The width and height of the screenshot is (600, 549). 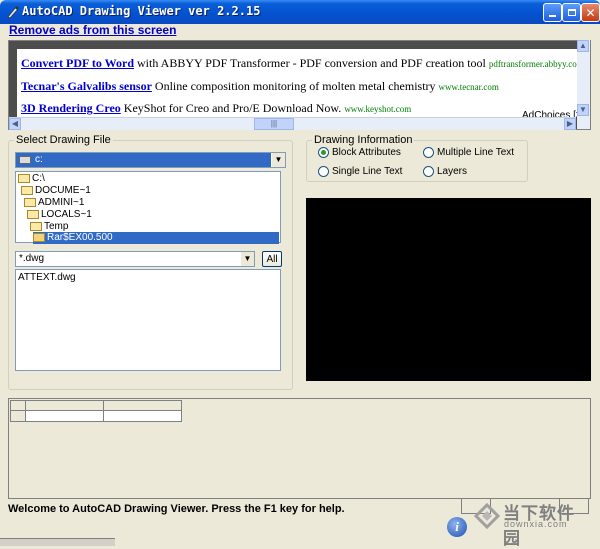 I want to click on directory-item-selected: Rar$EX00.500, so click(x=156, y=238).